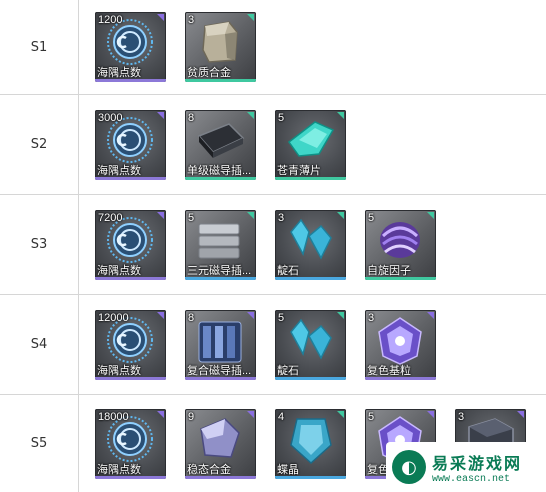  What do you see at coordinates (310, 144) in the screenshot?
I see `reward-item: 5 苍青薄片` at bounding box center [310, 144].